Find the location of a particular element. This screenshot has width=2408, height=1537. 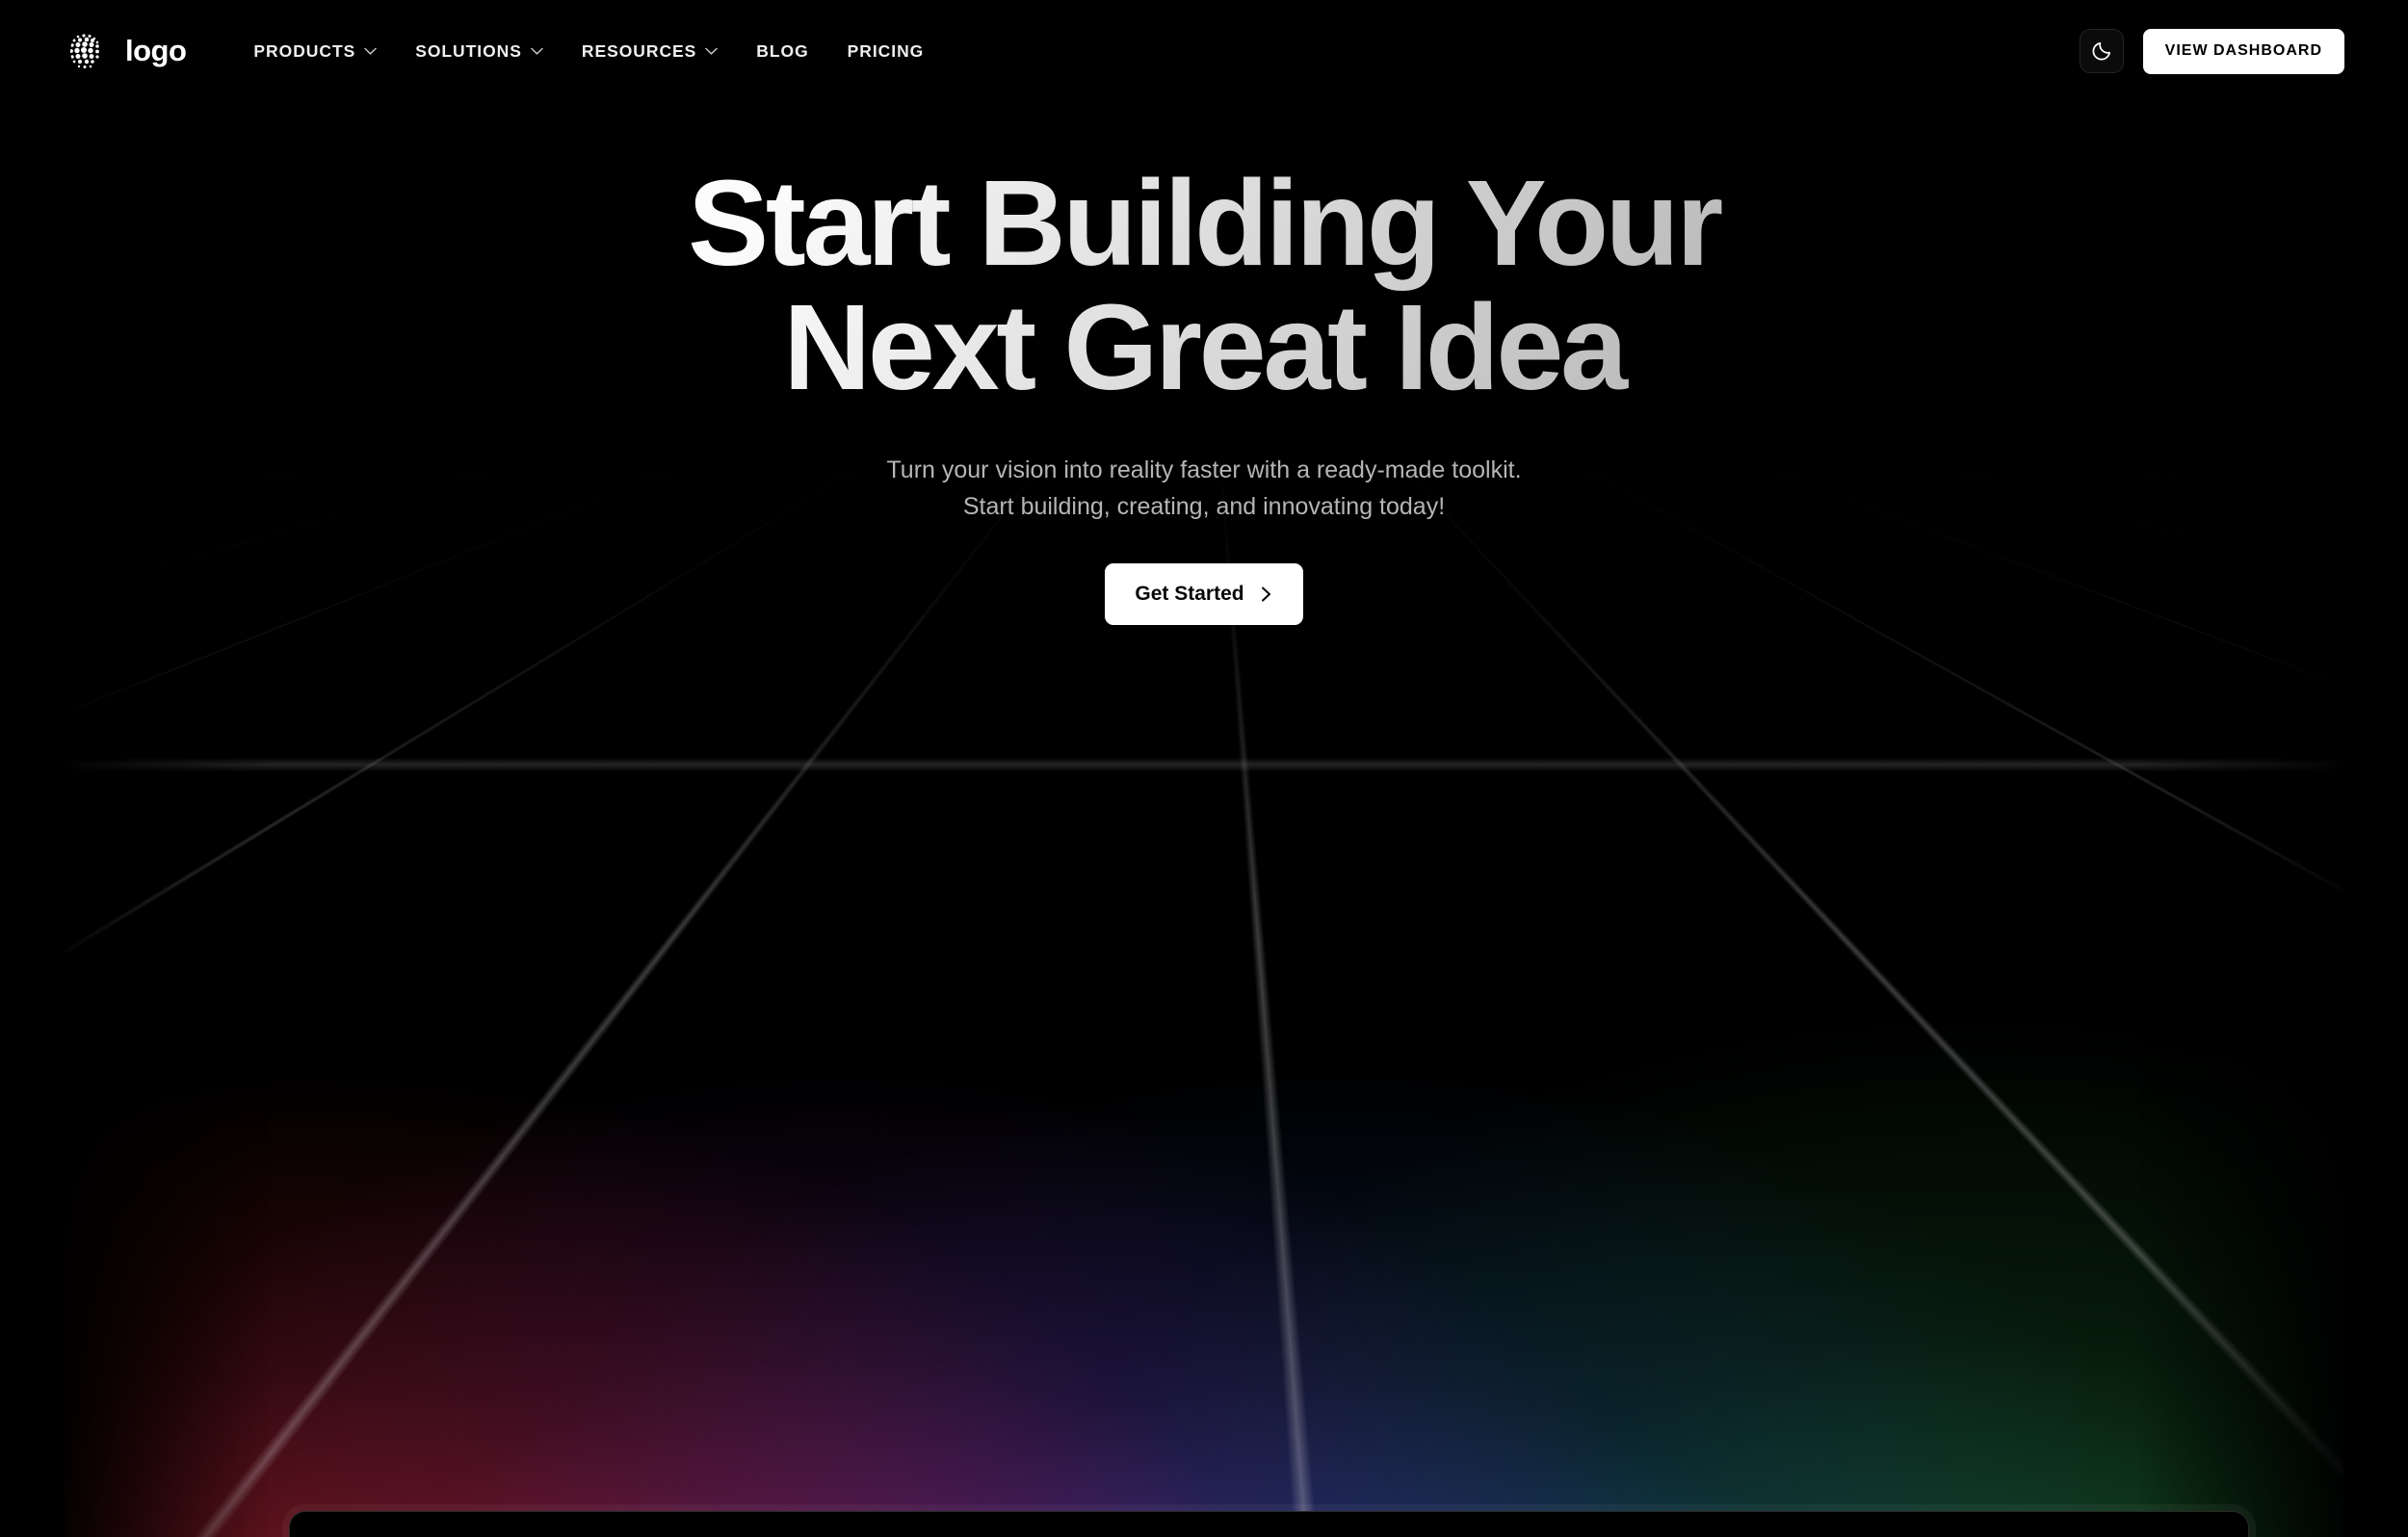

moon-icon is located at coordinates (2101, 51).